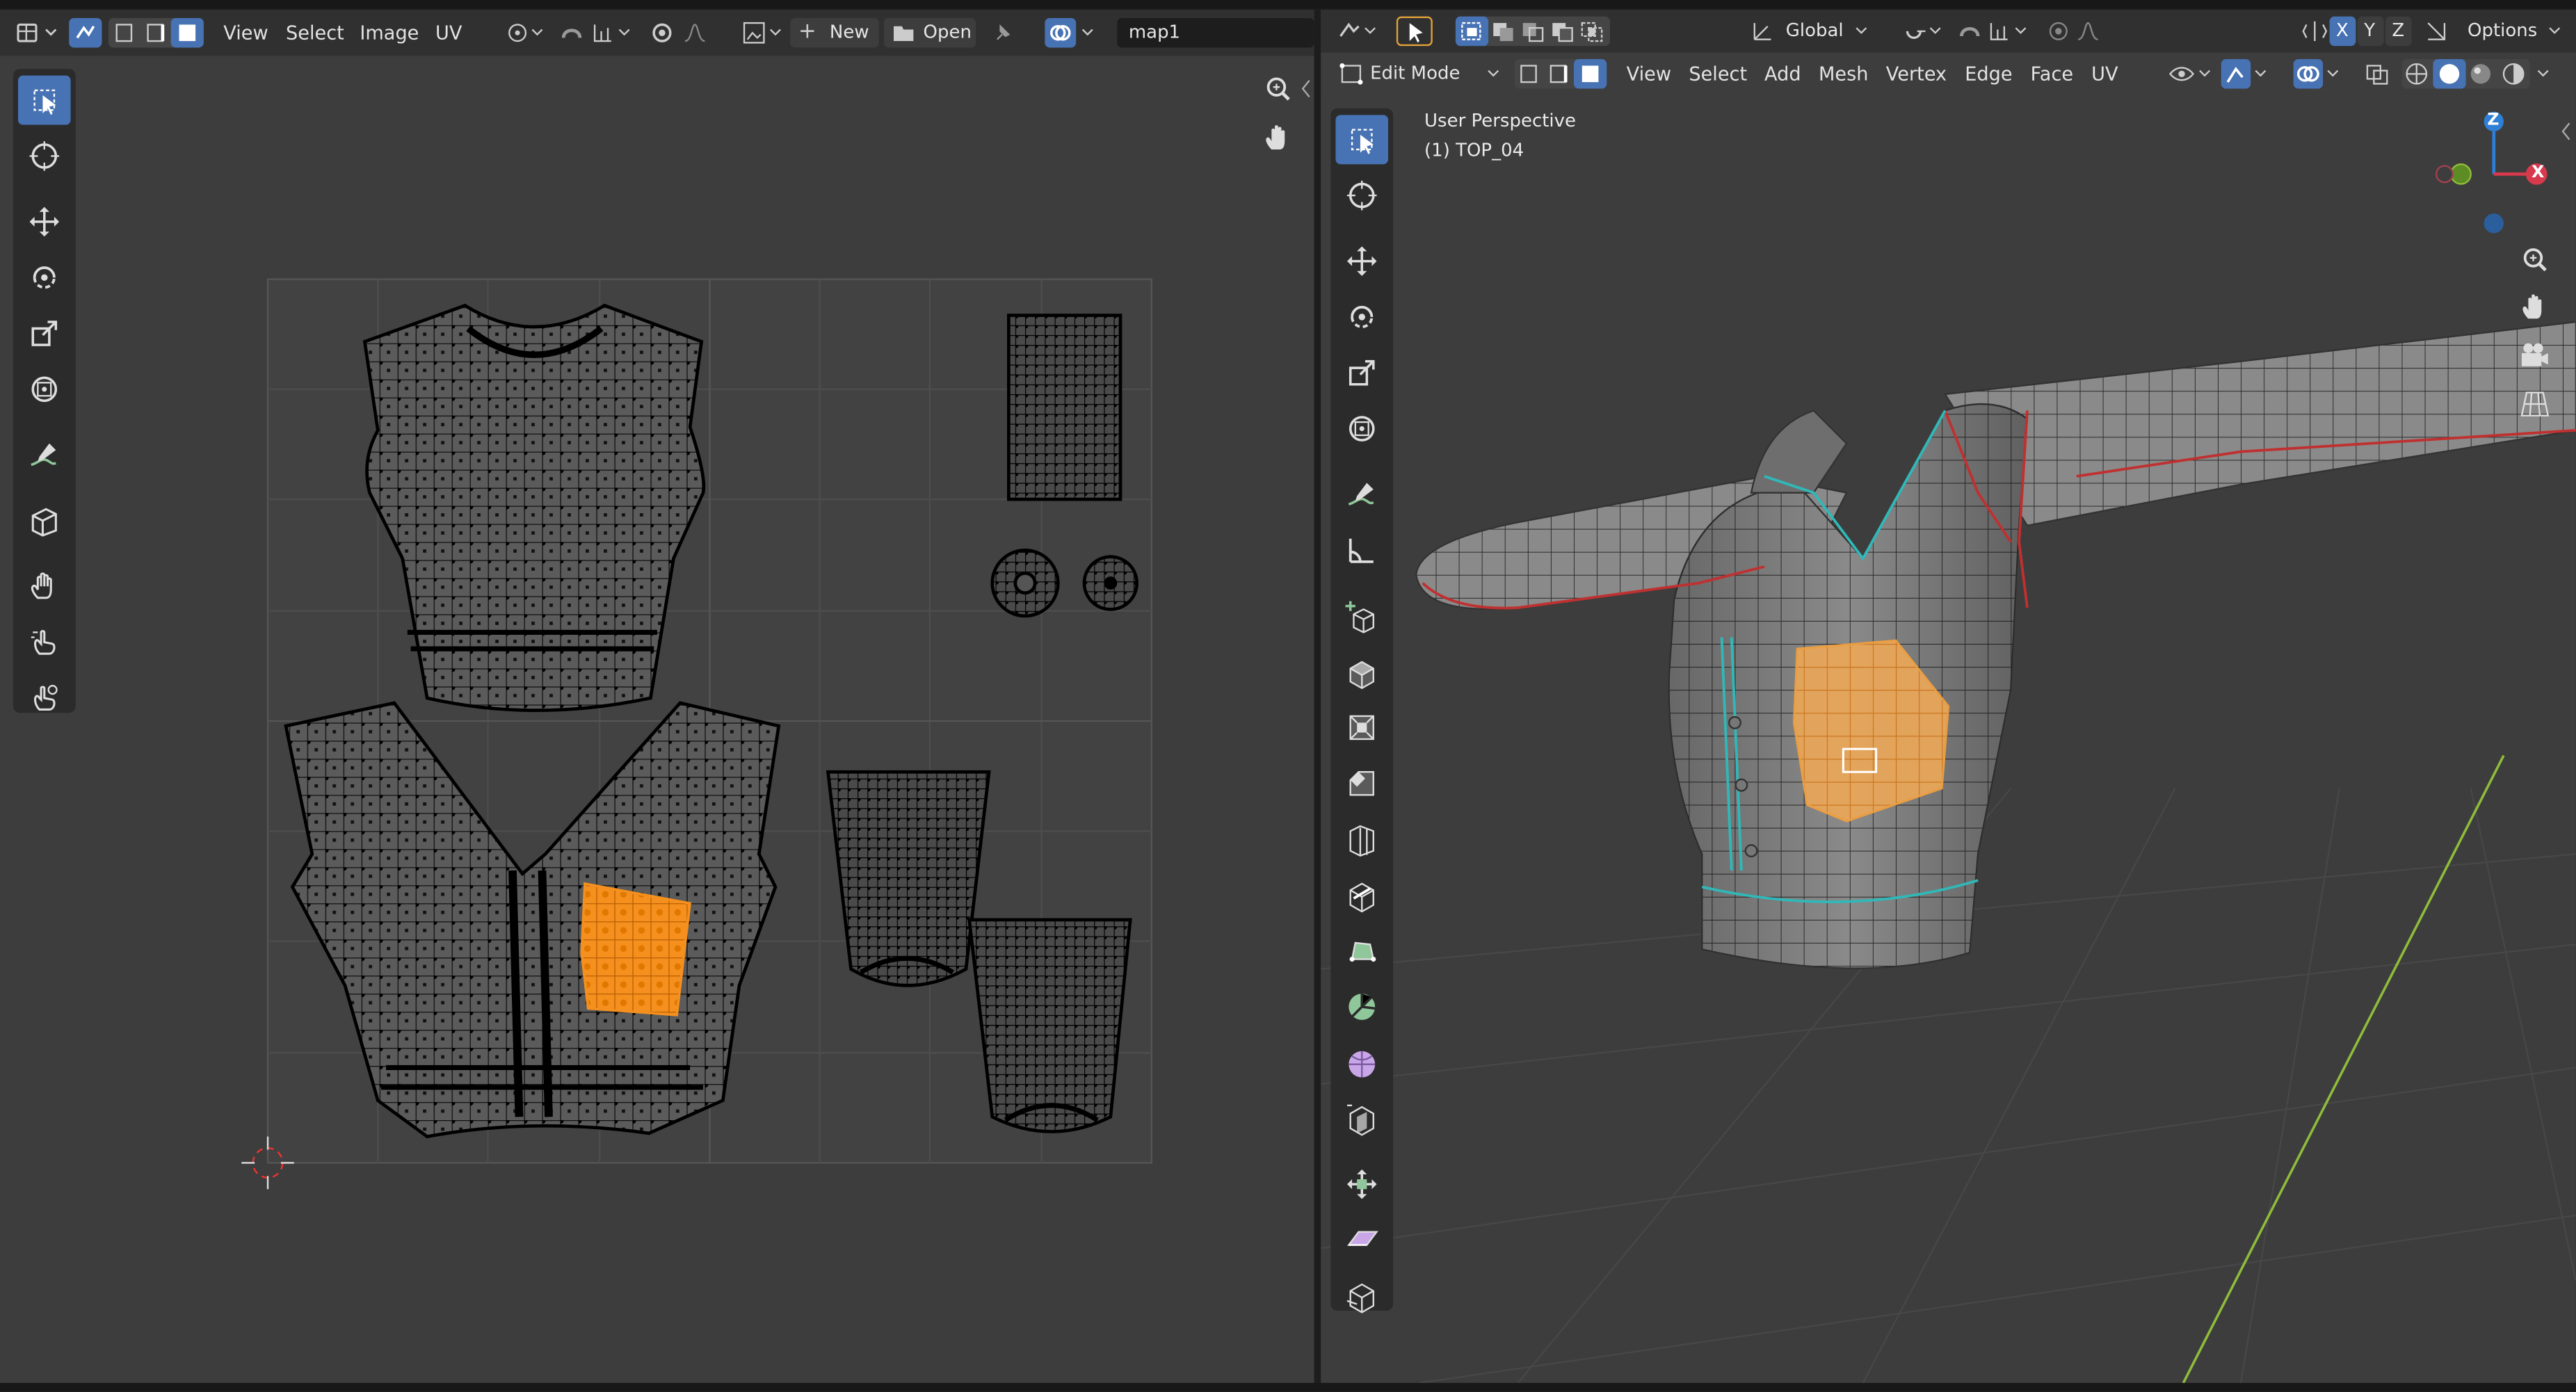  Describe the element at coordinates (2308, 74) in the screenshot. I see `overlays-3d-toggle` at that location.